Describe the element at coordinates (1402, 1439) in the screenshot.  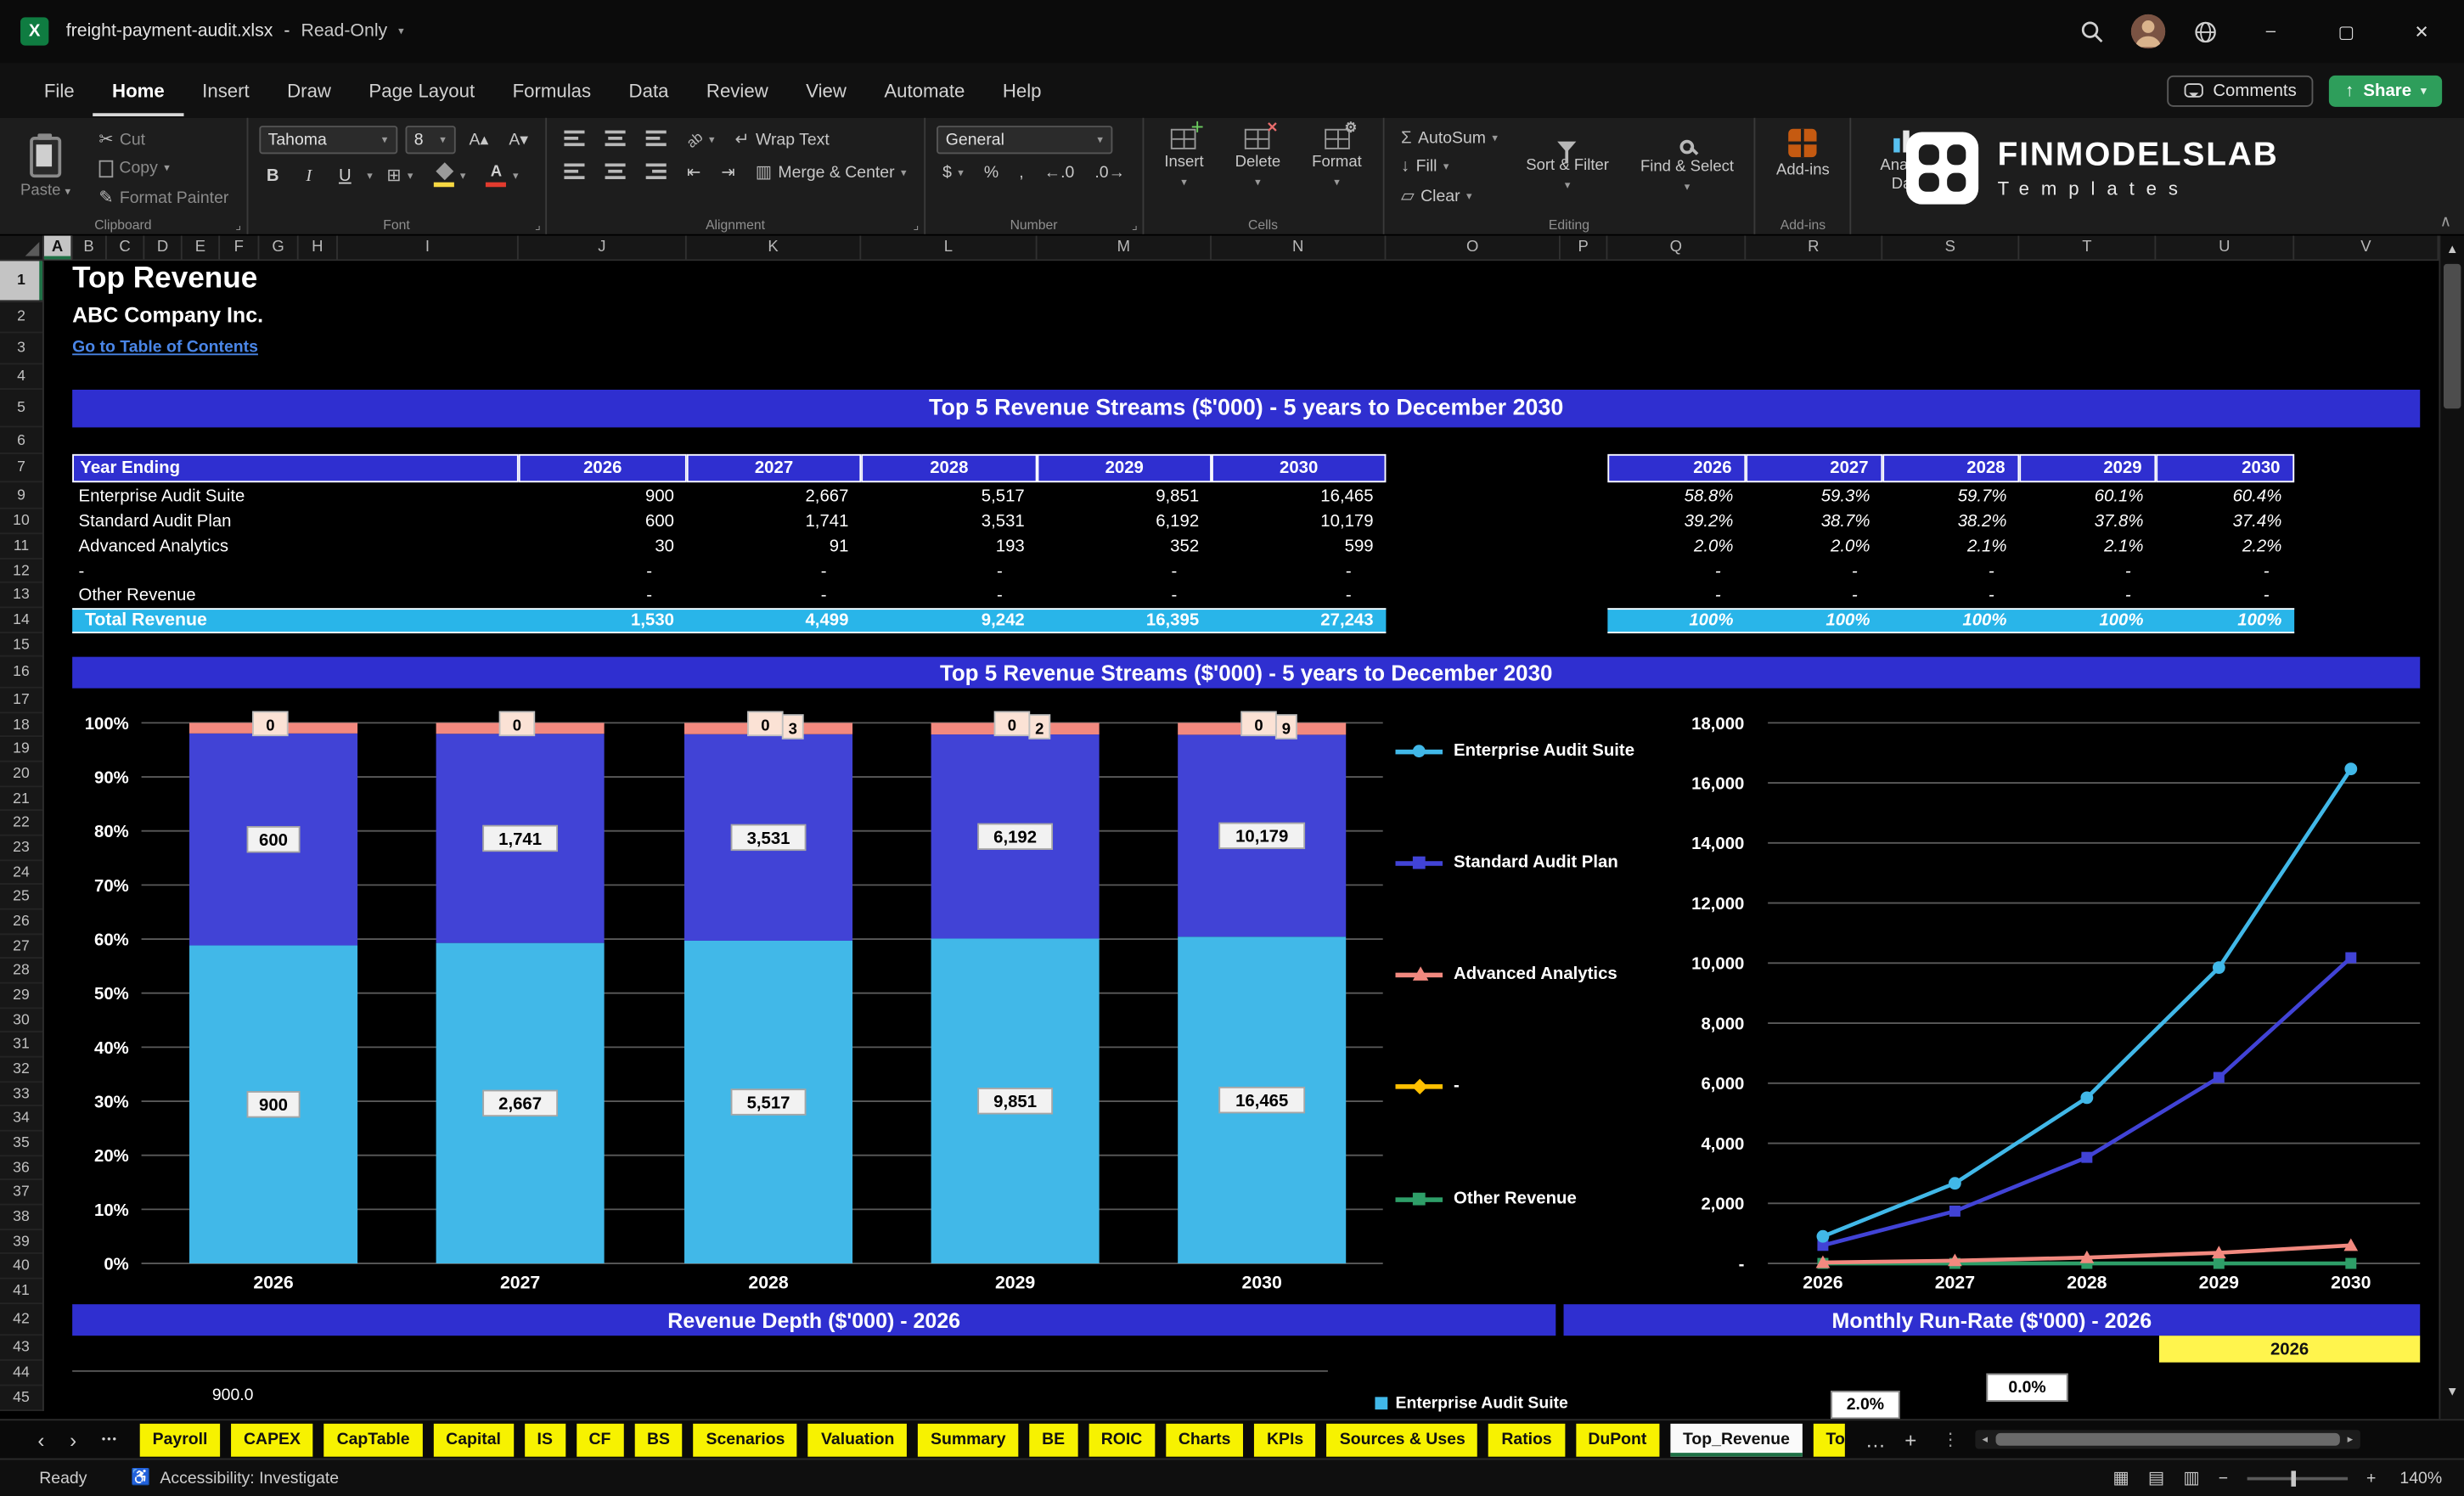
I see `sheet-tab-sources-uses: Sources & Uses` at that location.